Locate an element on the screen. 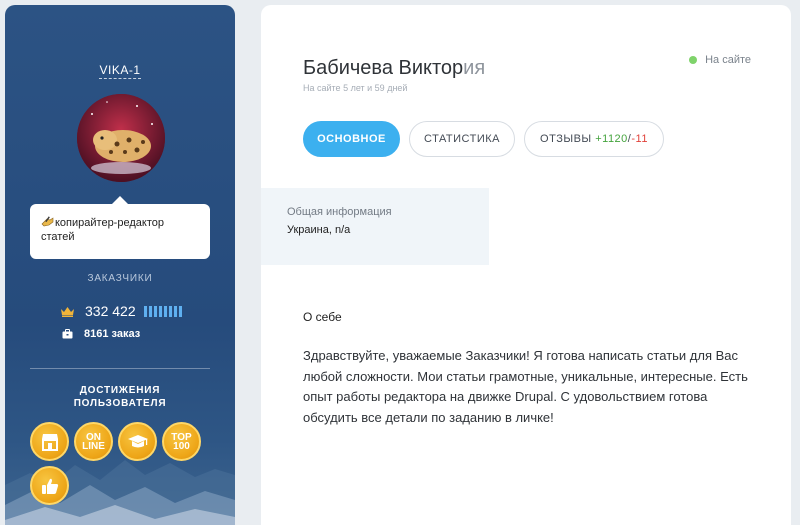 Image resolution: width=800 pixels, height=525 pixels. role-card: копирайтер-редактор статей is located at coordinates (120, 227).